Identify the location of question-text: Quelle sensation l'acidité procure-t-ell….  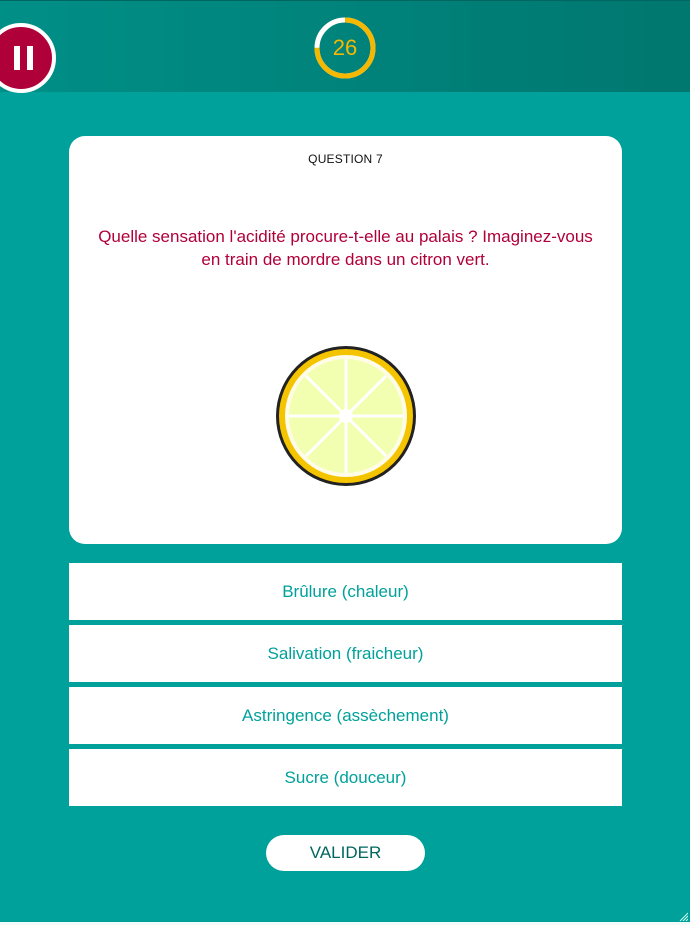
(345, 248).